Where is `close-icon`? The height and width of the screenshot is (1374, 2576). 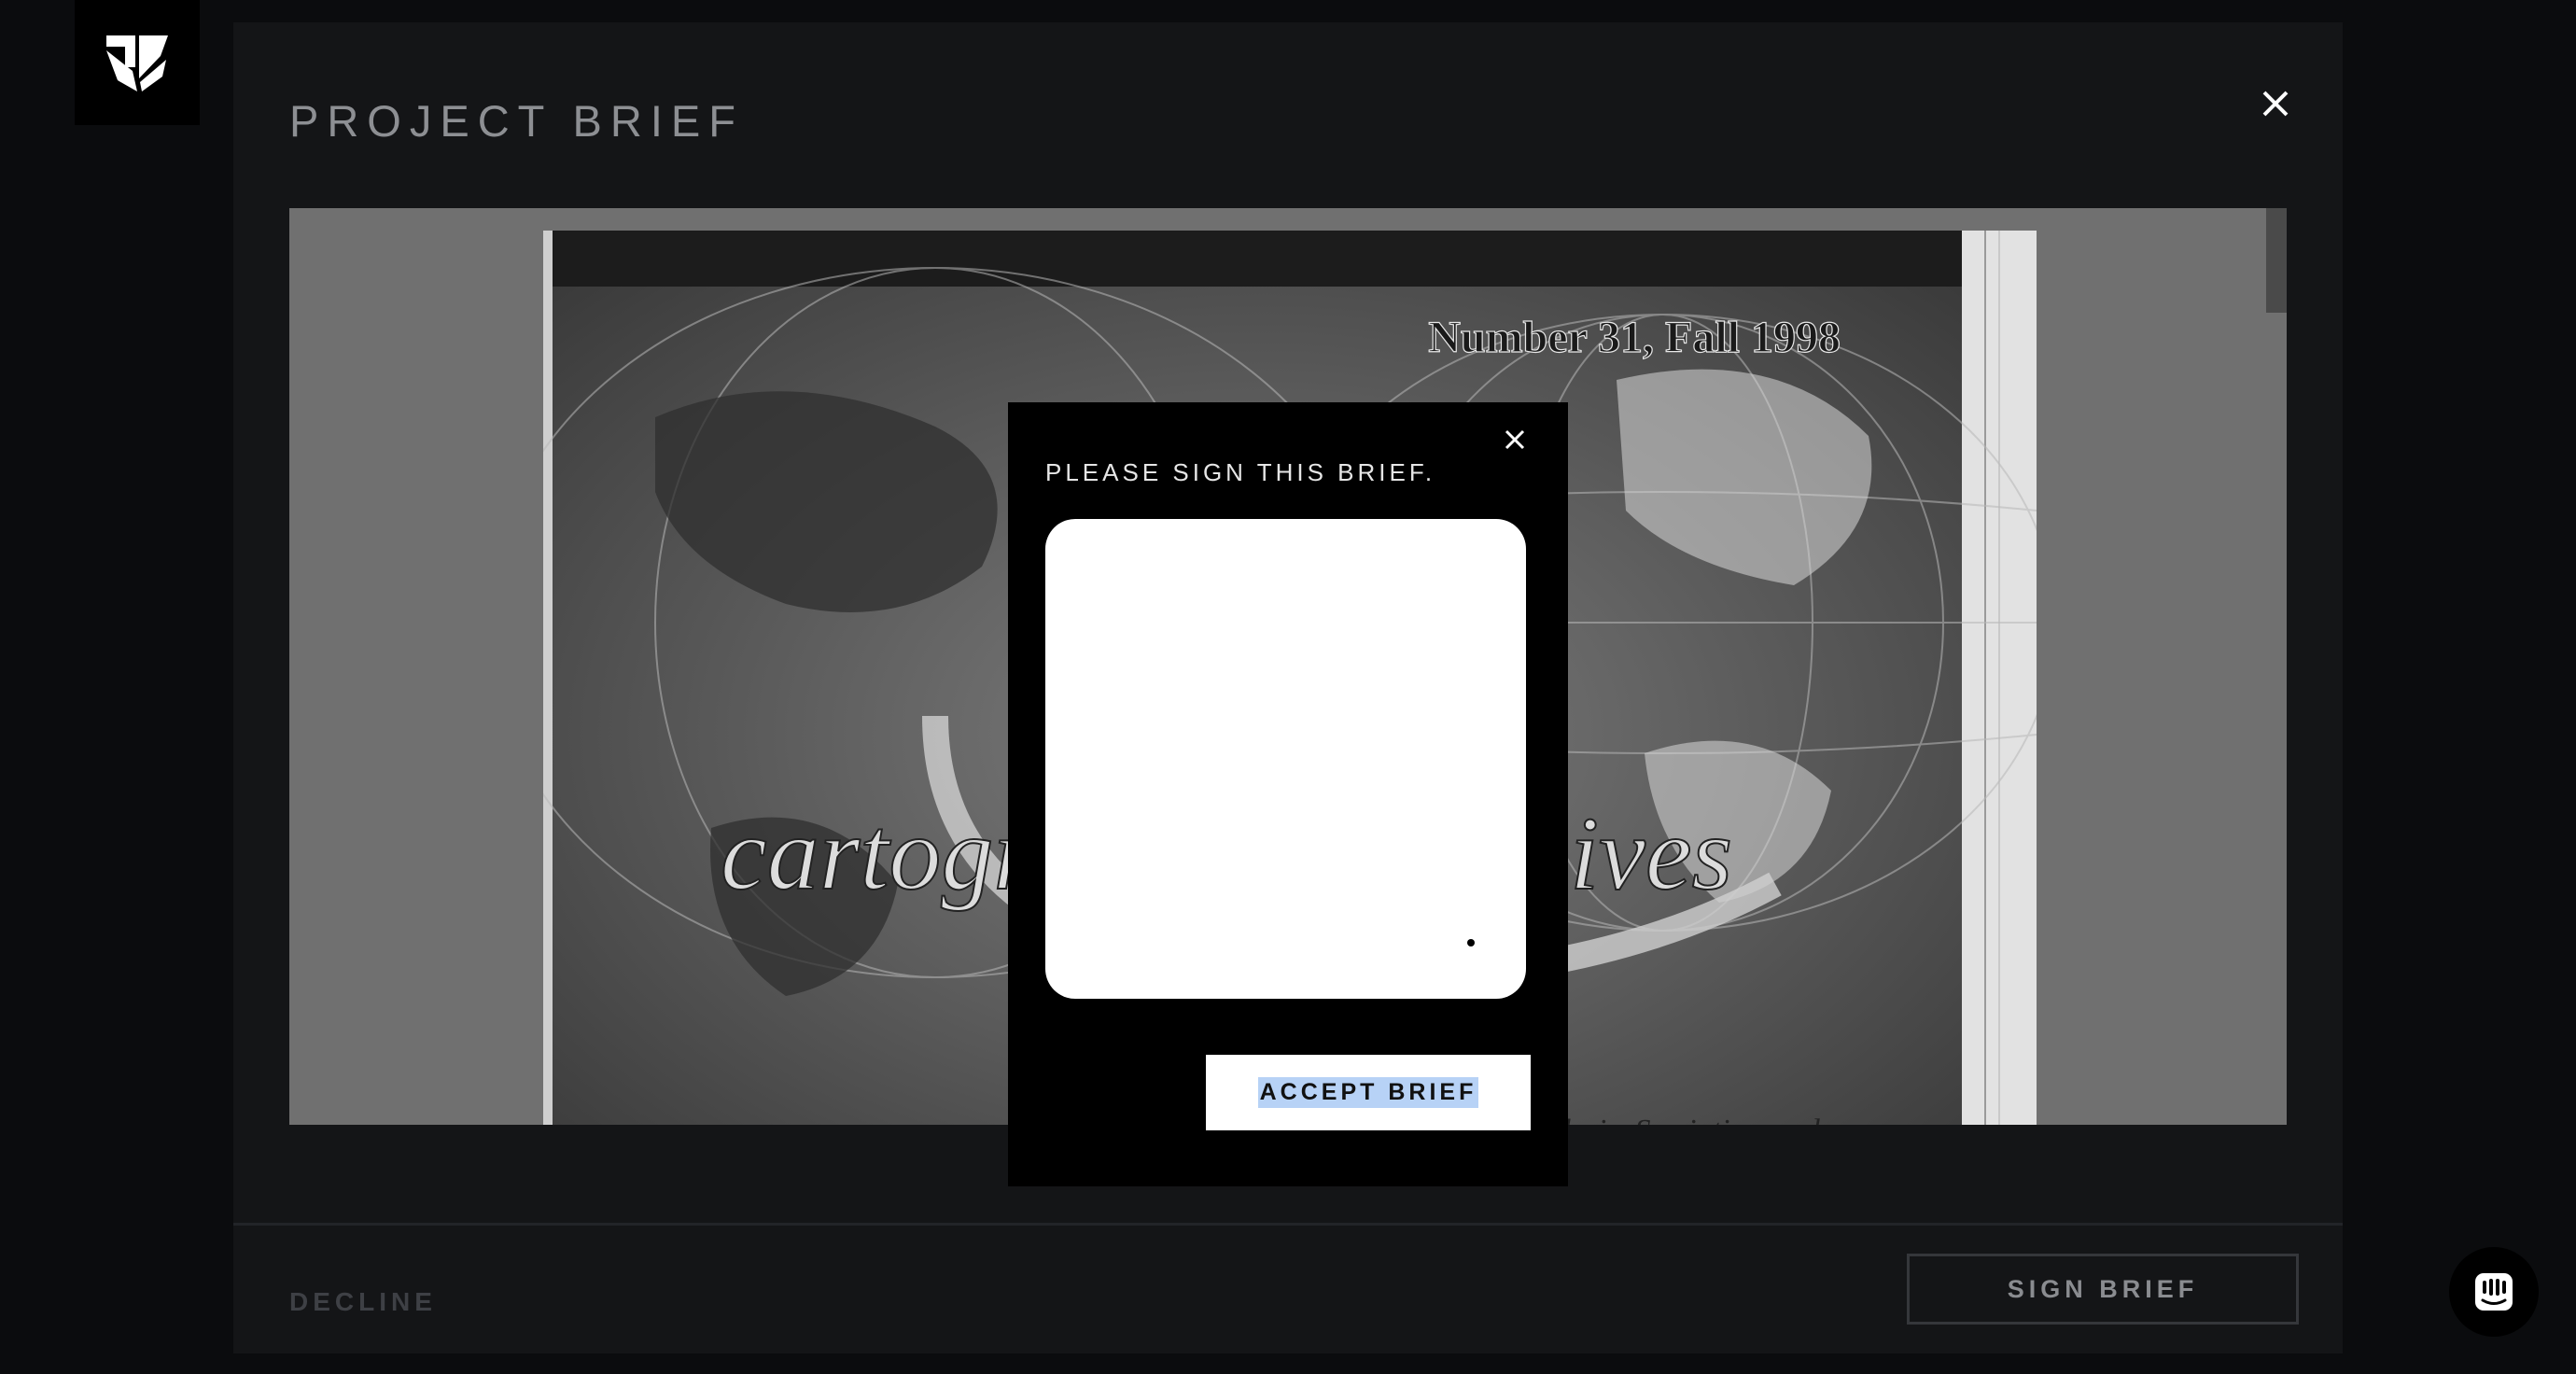 close-icon is located at coordinates (1515, 439).